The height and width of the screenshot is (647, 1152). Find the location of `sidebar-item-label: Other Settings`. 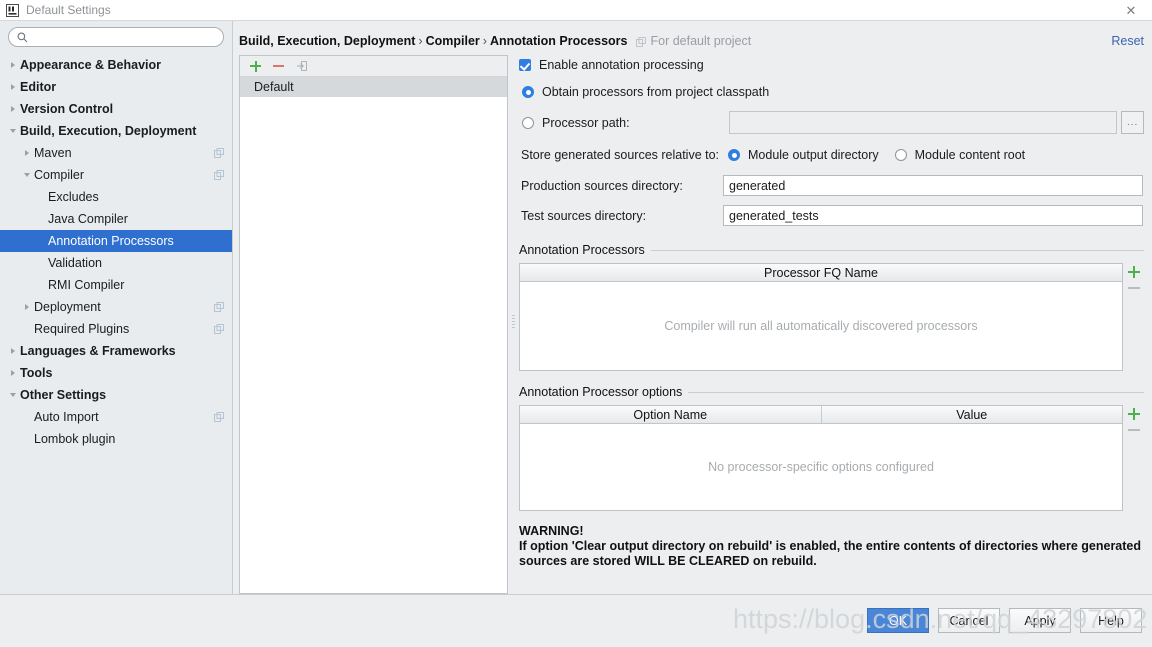

sidebar-item-label: Other Settings is located at coordinates (63, 395).